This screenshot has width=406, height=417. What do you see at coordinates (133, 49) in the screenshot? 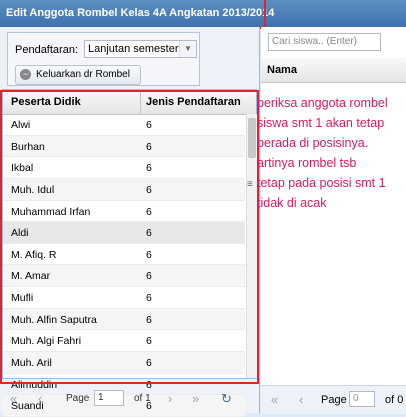
I see `pendaftaran-value: Lanjutan semester` at bounding box center [133, 49].